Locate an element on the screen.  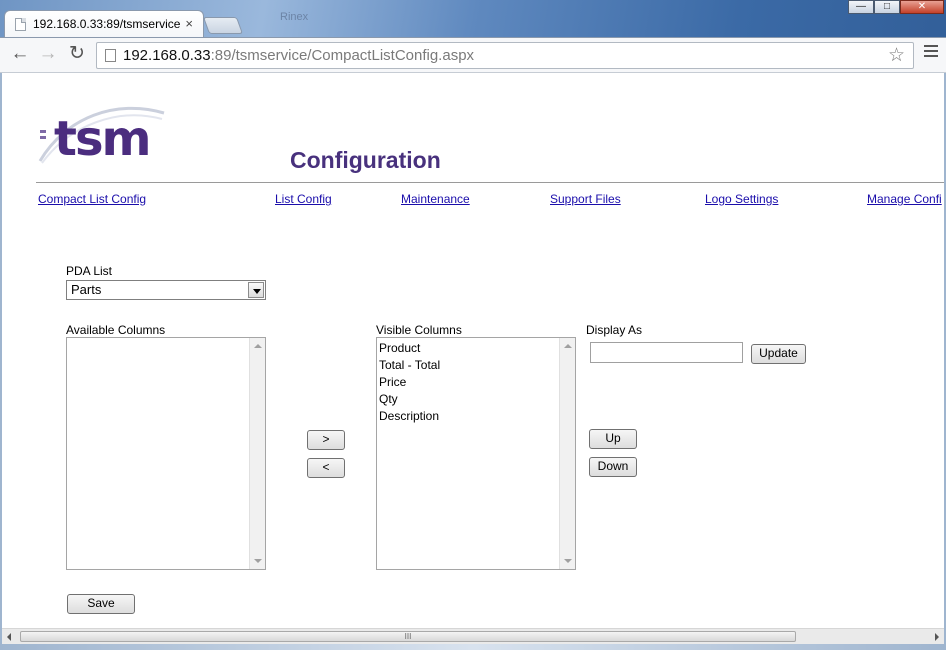
tsm-logo: tsm is located at coordinates (102, 132).